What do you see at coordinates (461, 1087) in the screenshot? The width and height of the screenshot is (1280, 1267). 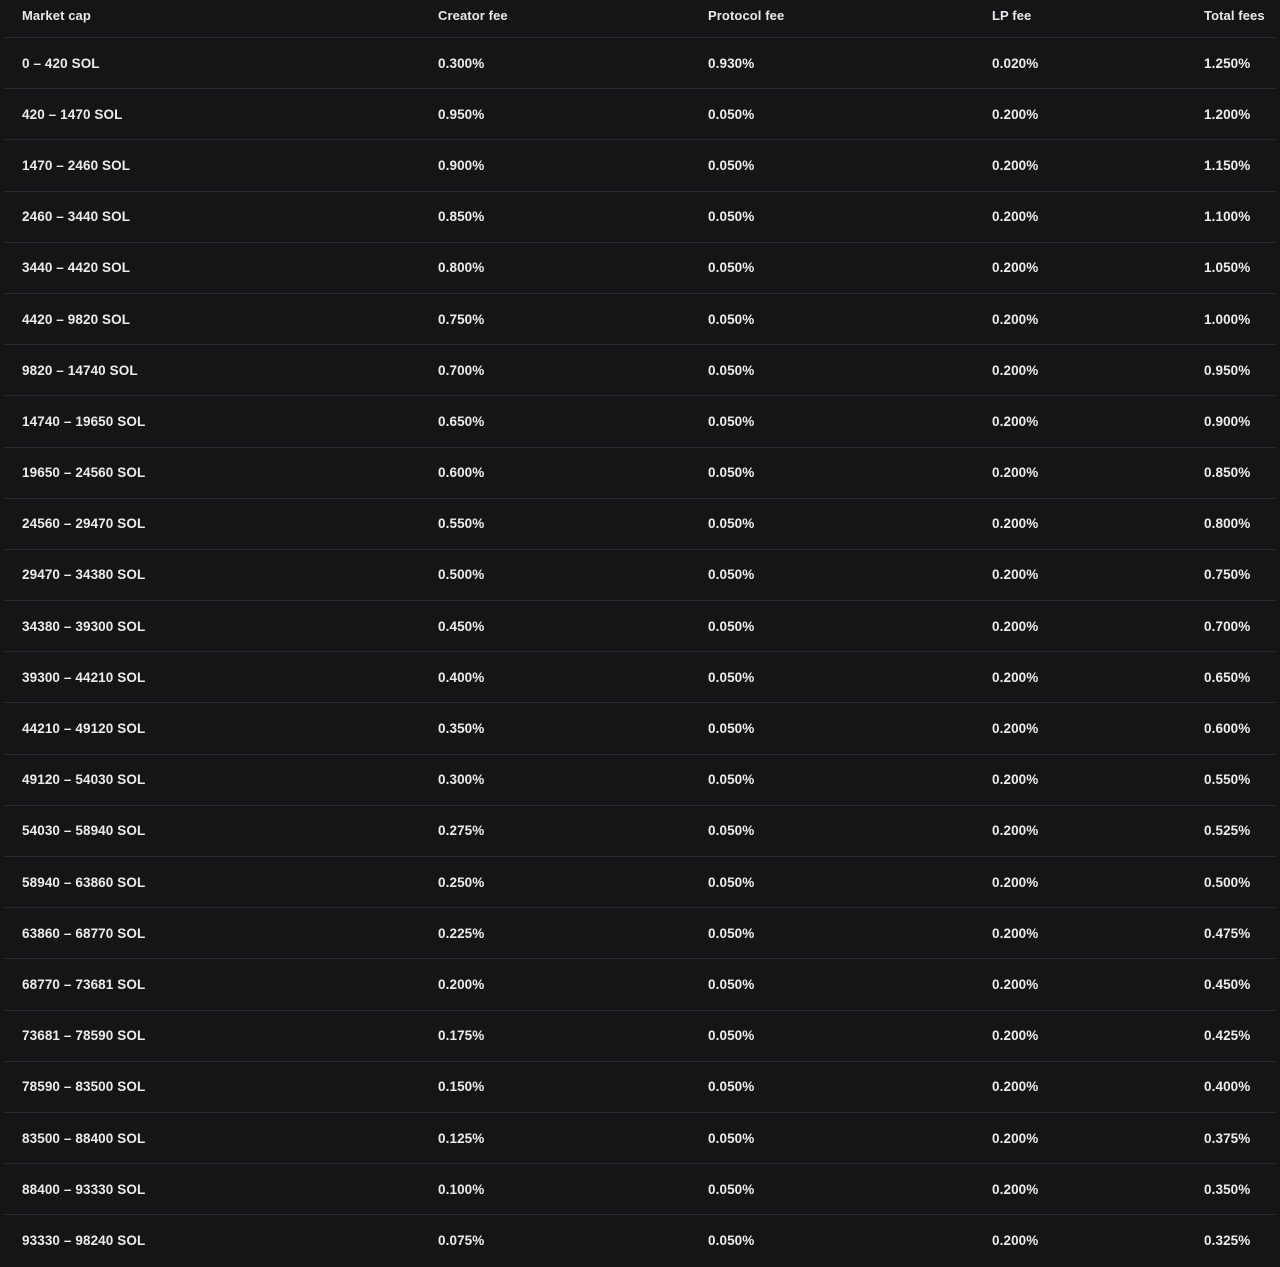 I see `creator-fee-cell: 0.150%` at bounding box center [461, 1087].